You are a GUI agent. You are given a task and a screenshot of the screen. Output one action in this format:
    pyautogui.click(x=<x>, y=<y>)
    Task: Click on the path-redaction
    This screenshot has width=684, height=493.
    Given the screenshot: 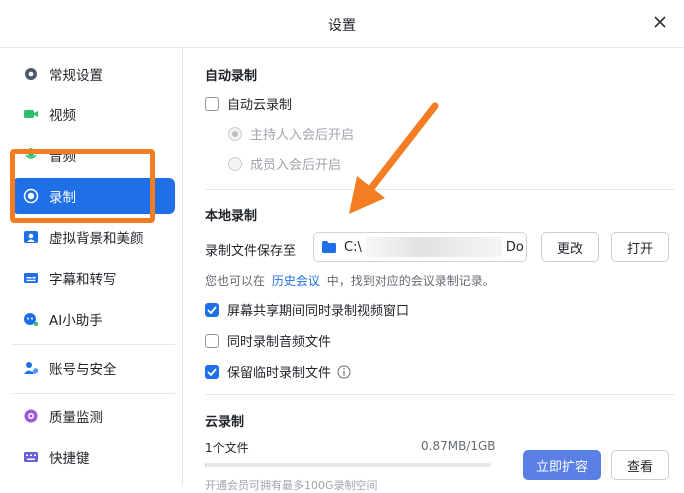 What is the action you would take?
    pyautogui.click(x=433, y=247)
    